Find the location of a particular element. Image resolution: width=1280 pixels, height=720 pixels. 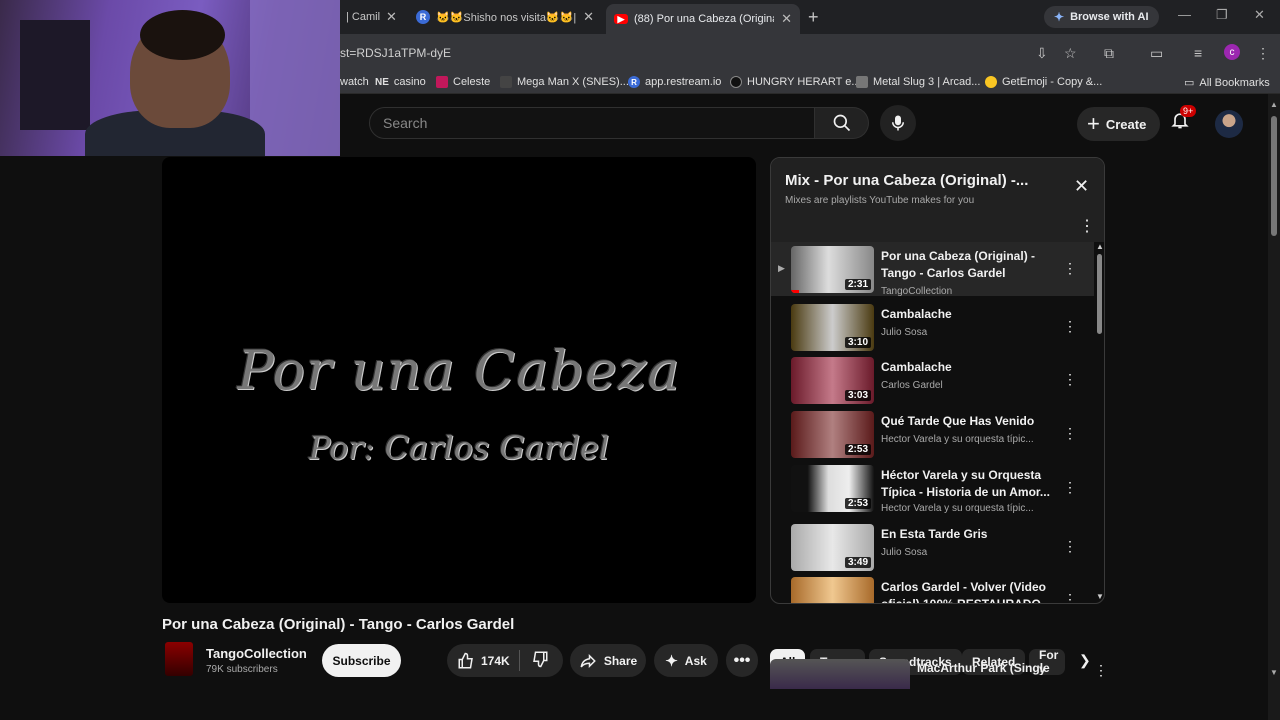

duration: 3:03 is located at coordinates (857, 395).